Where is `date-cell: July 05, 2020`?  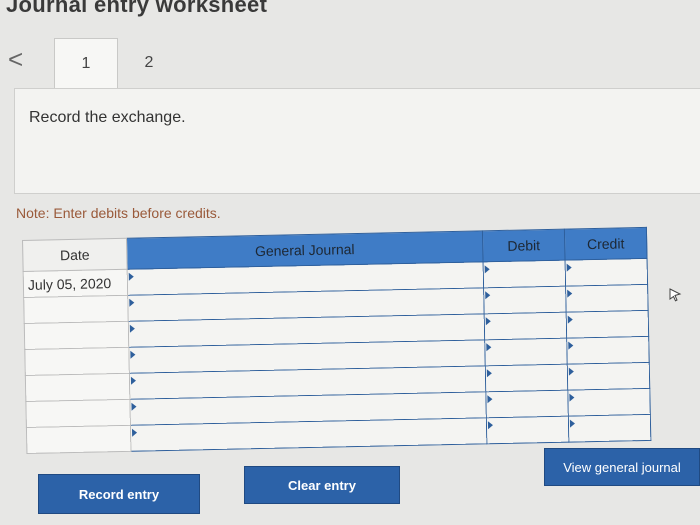
date-cell: July 05, 2020 is located at coordinates (75, 283).